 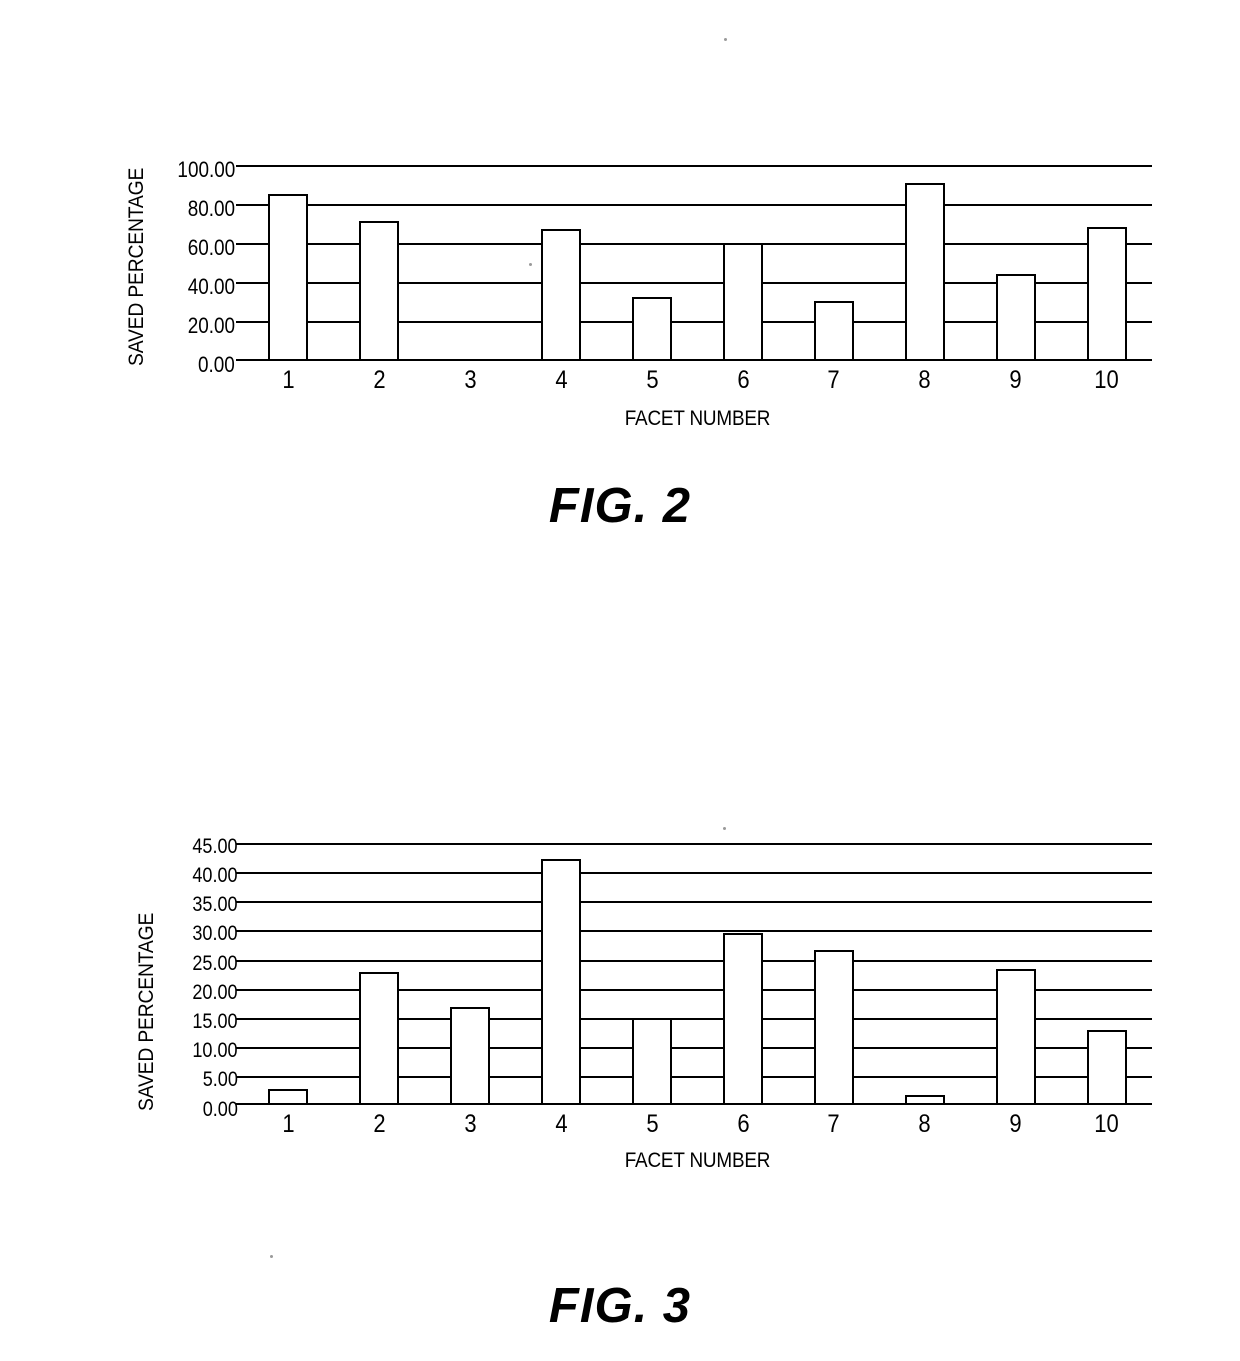 What do you see at coordinates (206, 169) in the screenshot?
I see `y-tick-label: 100.00` at bounding box center [206, 169].